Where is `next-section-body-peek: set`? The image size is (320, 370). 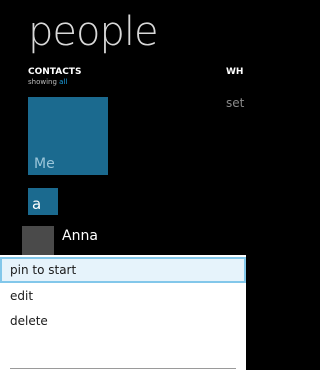 next-section-body-peek: set is located at coordinates (235, 103).